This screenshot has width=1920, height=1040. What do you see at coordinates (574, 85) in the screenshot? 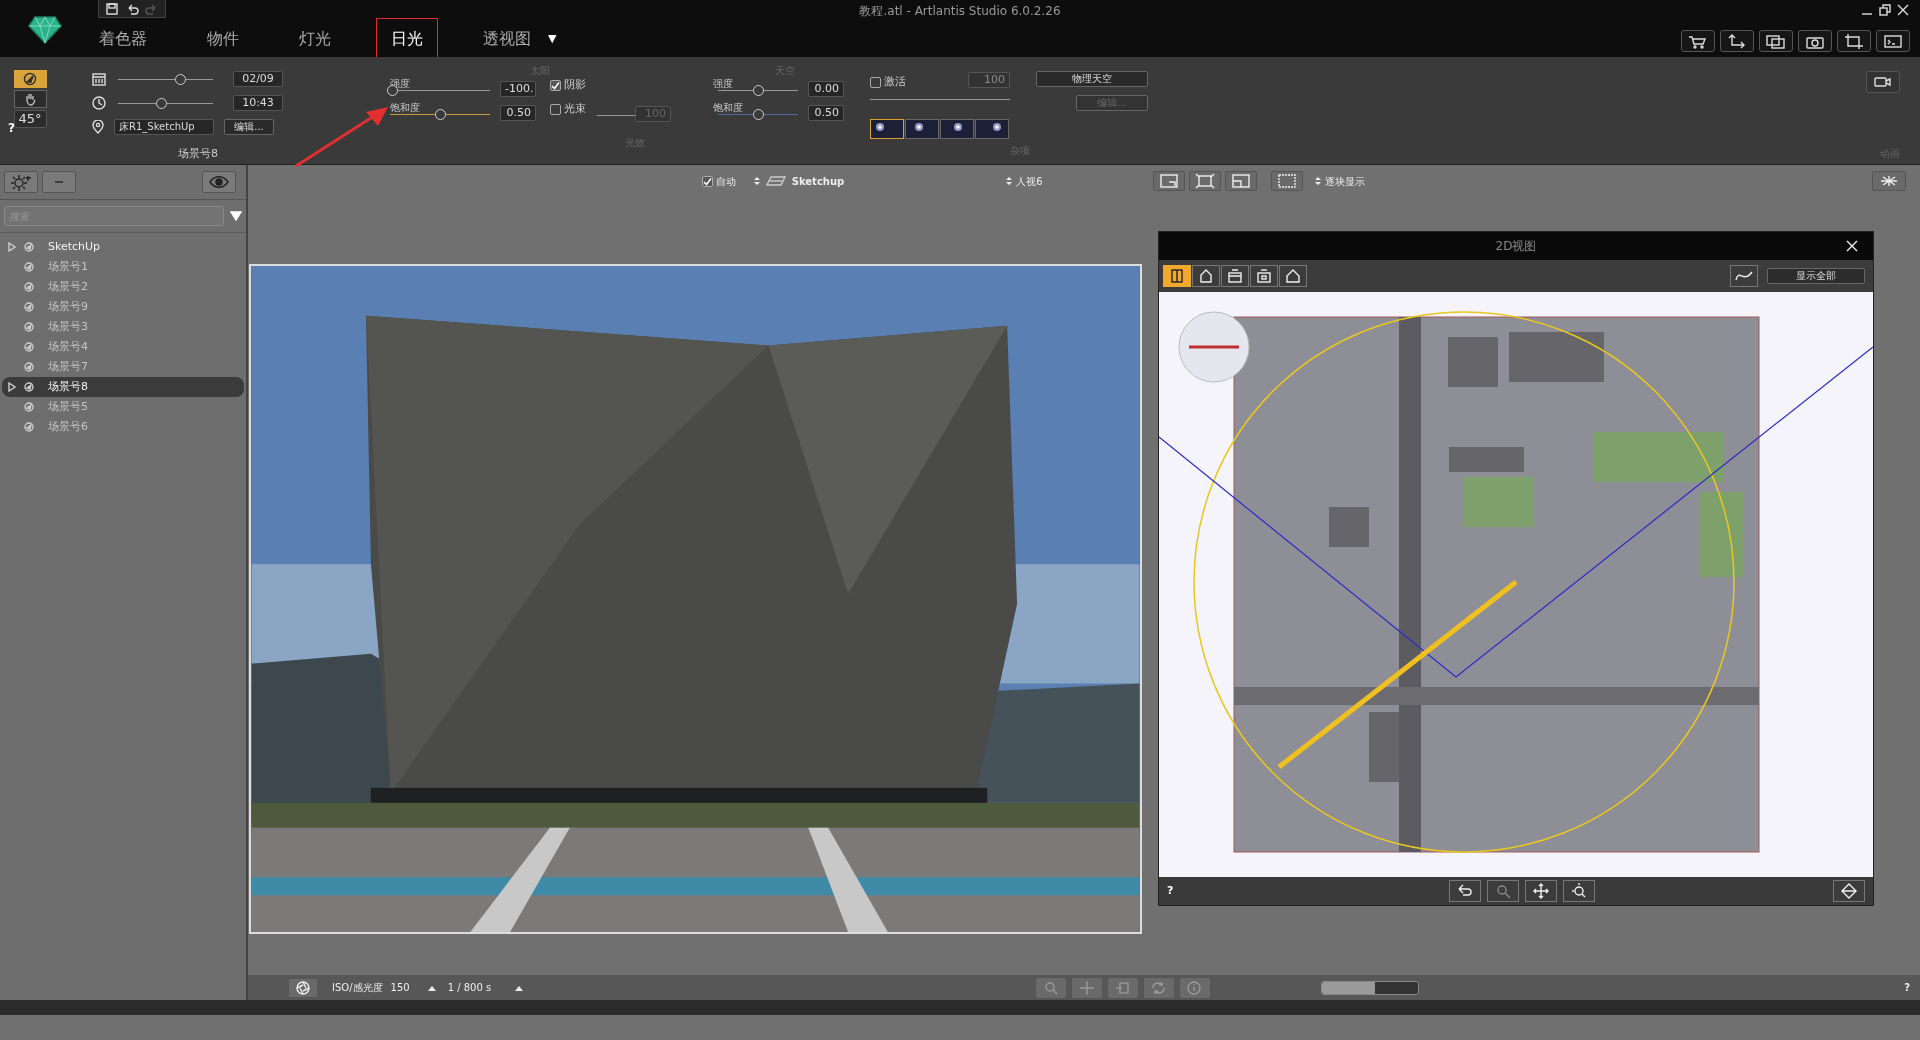
I see `checkbox-label: 阴影` at bounding box center [574, 85].